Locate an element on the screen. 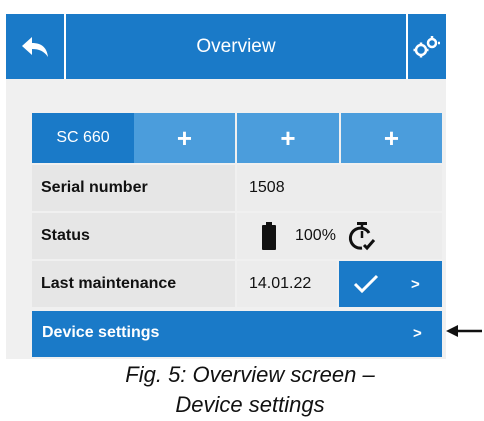 The width and height of the screenshot is (484, 421). maintenance-date: 14.01.22 is located at coordinates (287, 284).